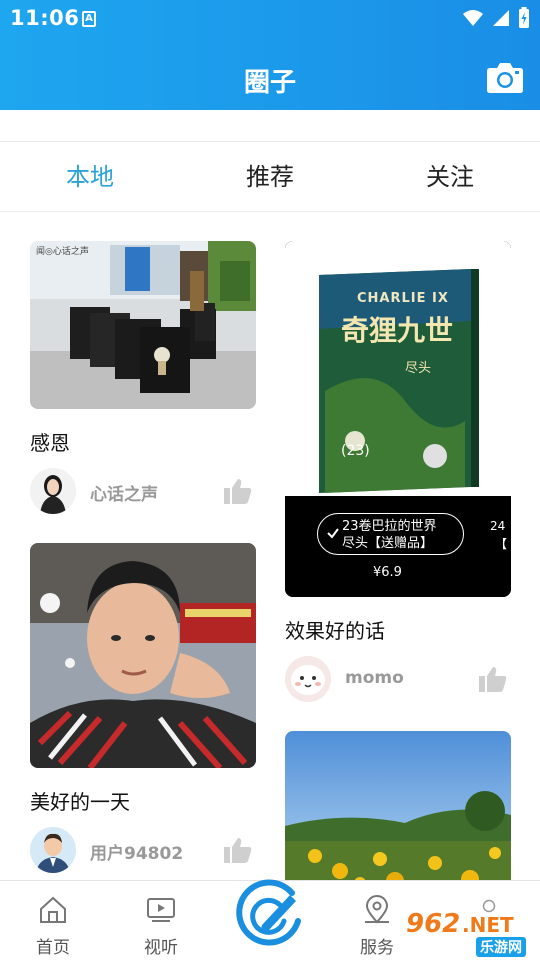 This screenshot has width=540, height=960. What do you see at coordinates (489, 906) in the screenshot?
I see `profile-icon` at bounding box center [489, 906].